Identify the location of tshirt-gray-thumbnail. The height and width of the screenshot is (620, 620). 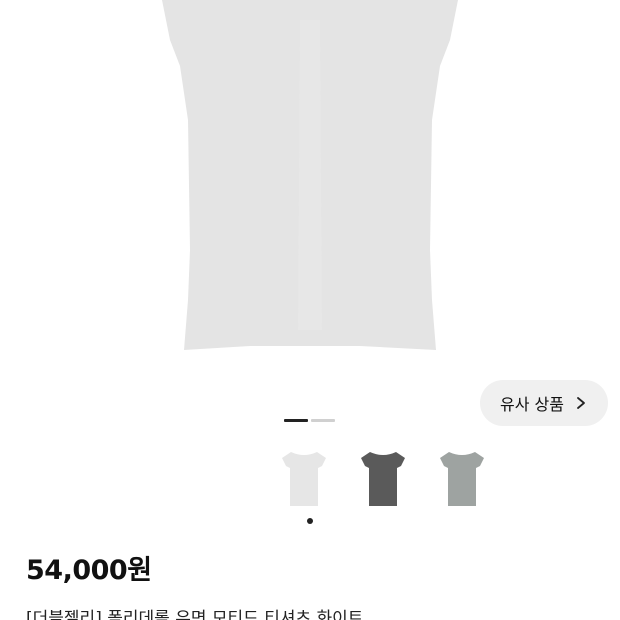
(462, 479).